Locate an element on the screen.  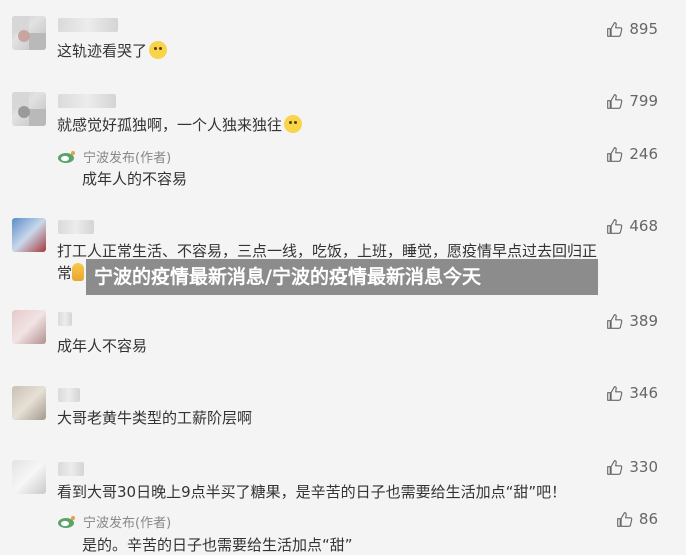
comment-text: 大哥老黄牛类型的工薪阶层啊 is located at coordinates (155, 418).